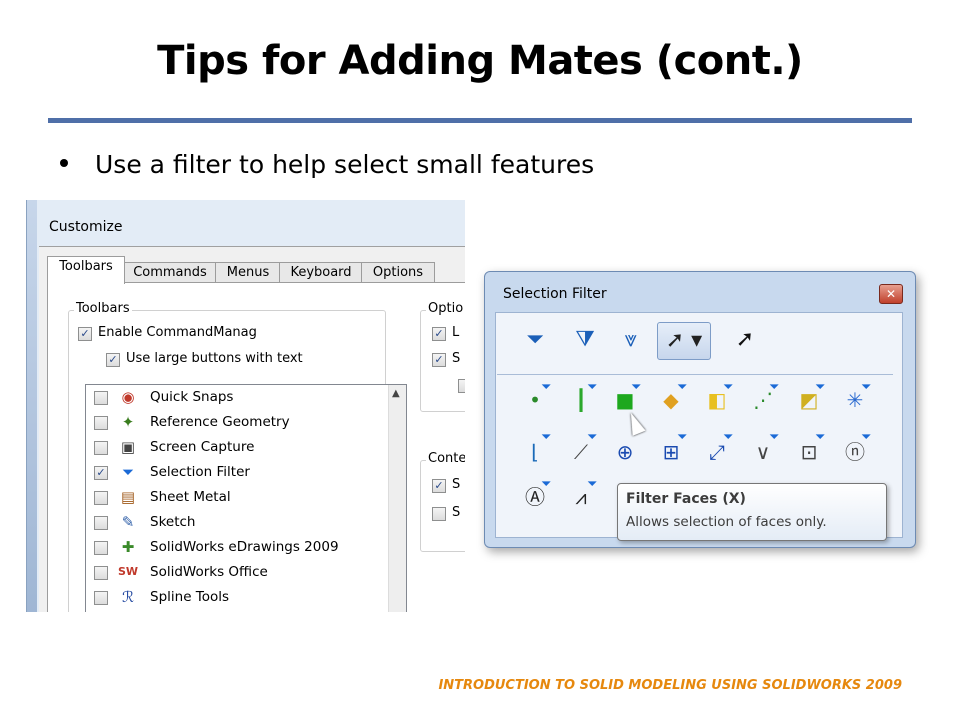 The height and width of the screenshot is (720, 960). Describe the element at coordinates (200, 472) in the screenshot. I see `list-item-label: Selection Filter` at that location.